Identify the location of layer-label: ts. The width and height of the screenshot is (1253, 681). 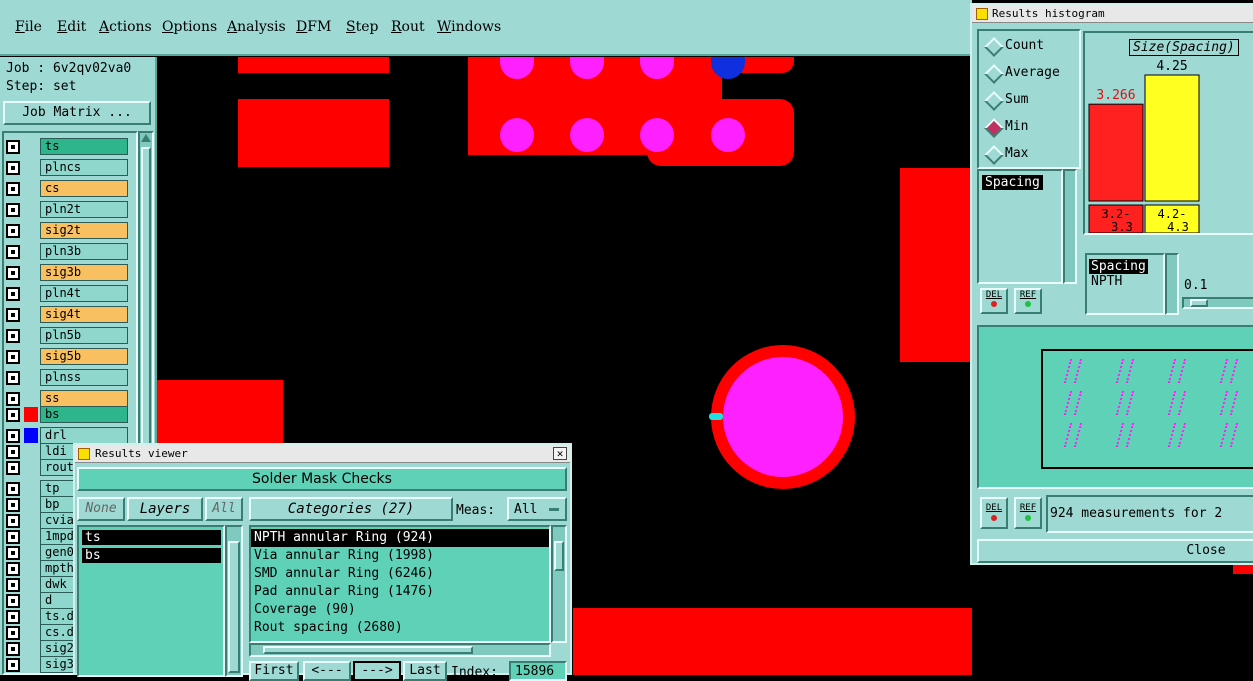
(84, 146).